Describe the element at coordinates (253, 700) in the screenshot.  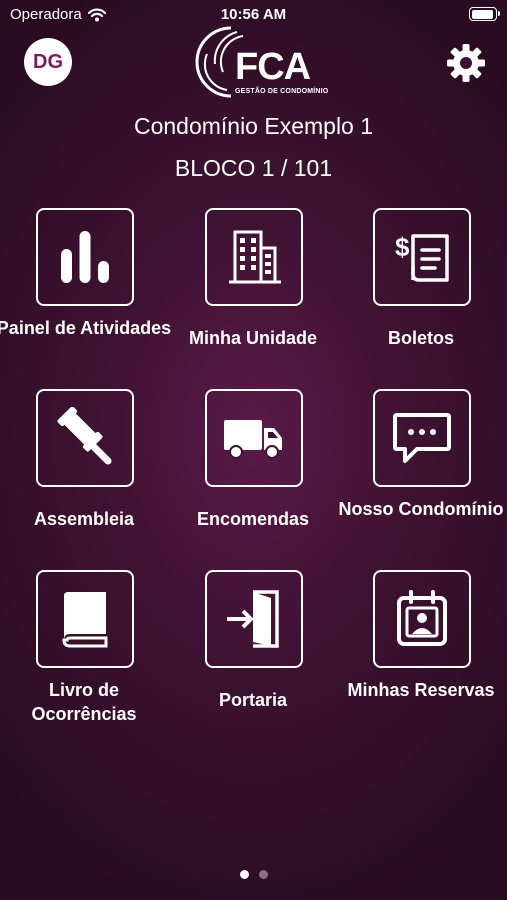
I see `menu-item-label: Portaria` at that location.